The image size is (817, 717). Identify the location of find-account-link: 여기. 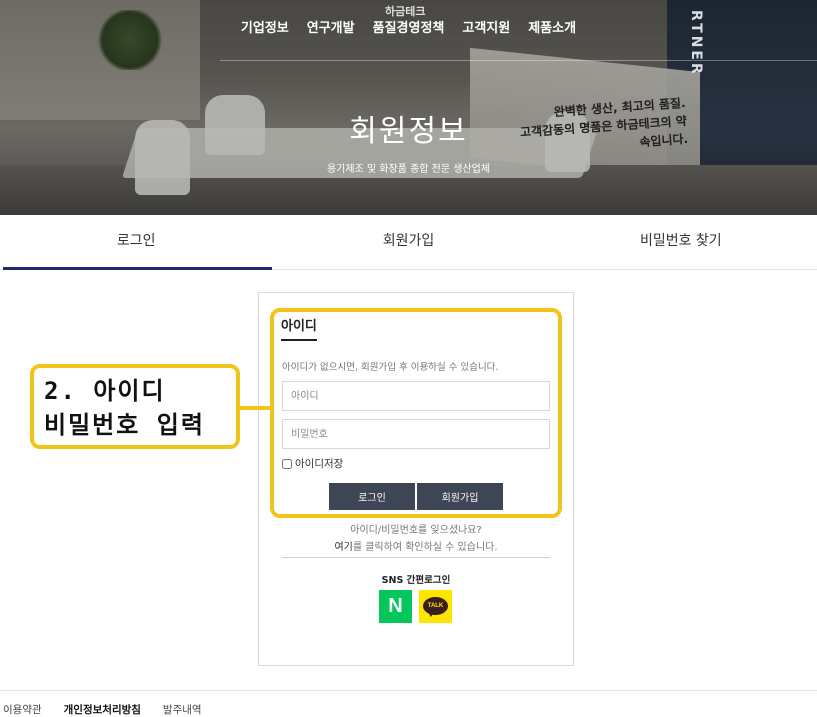
(343, 547).